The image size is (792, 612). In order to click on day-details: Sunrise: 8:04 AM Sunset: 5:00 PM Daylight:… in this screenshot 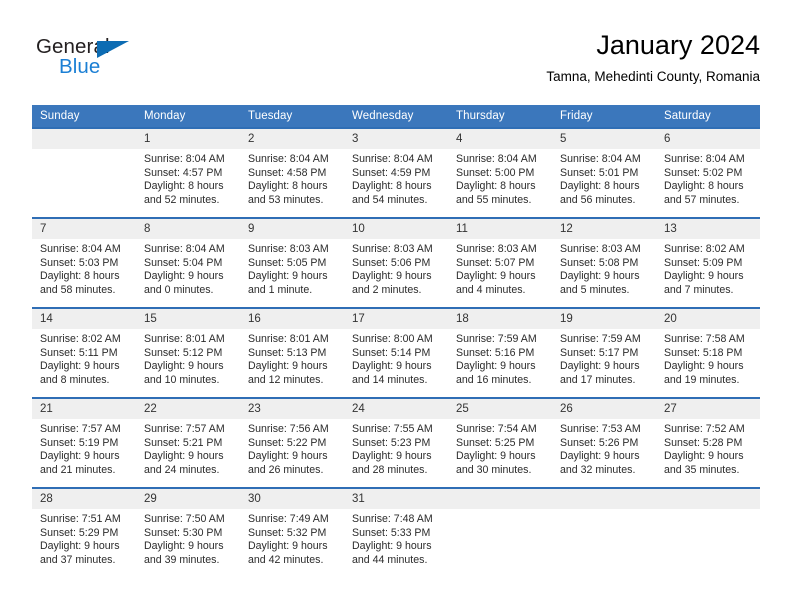, I will do `click(500, 178)`.